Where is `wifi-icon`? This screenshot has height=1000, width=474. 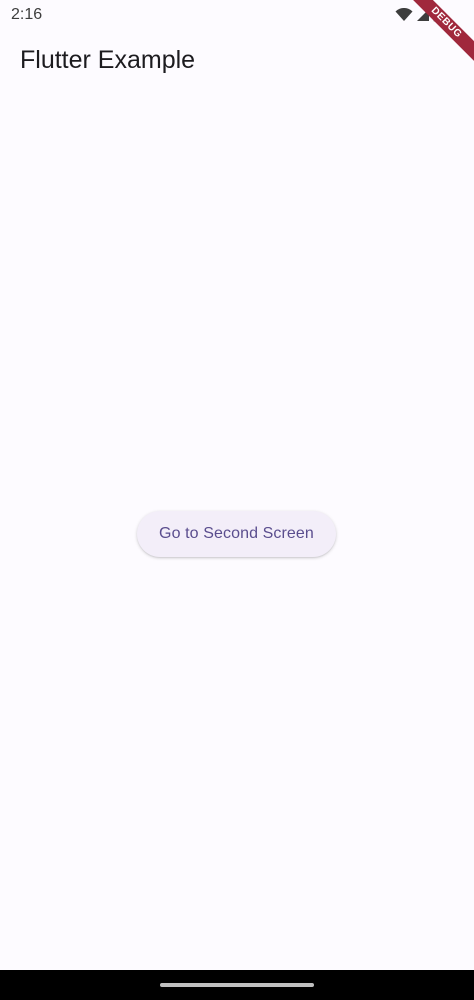
wifi-icon is located at coordinates (404, 17).